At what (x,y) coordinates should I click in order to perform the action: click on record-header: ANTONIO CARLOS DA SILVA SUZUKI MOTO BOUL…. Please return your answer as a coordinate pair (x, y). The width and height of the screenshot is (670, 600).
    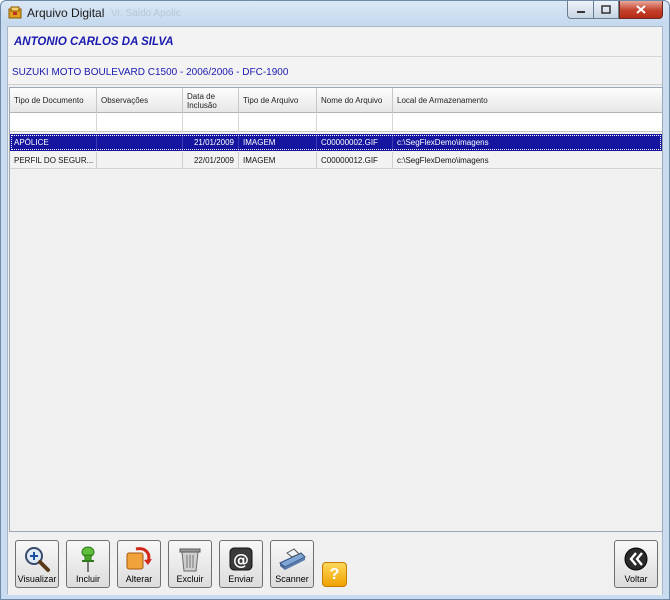
    Looking at the image, I should click on (335, 56).